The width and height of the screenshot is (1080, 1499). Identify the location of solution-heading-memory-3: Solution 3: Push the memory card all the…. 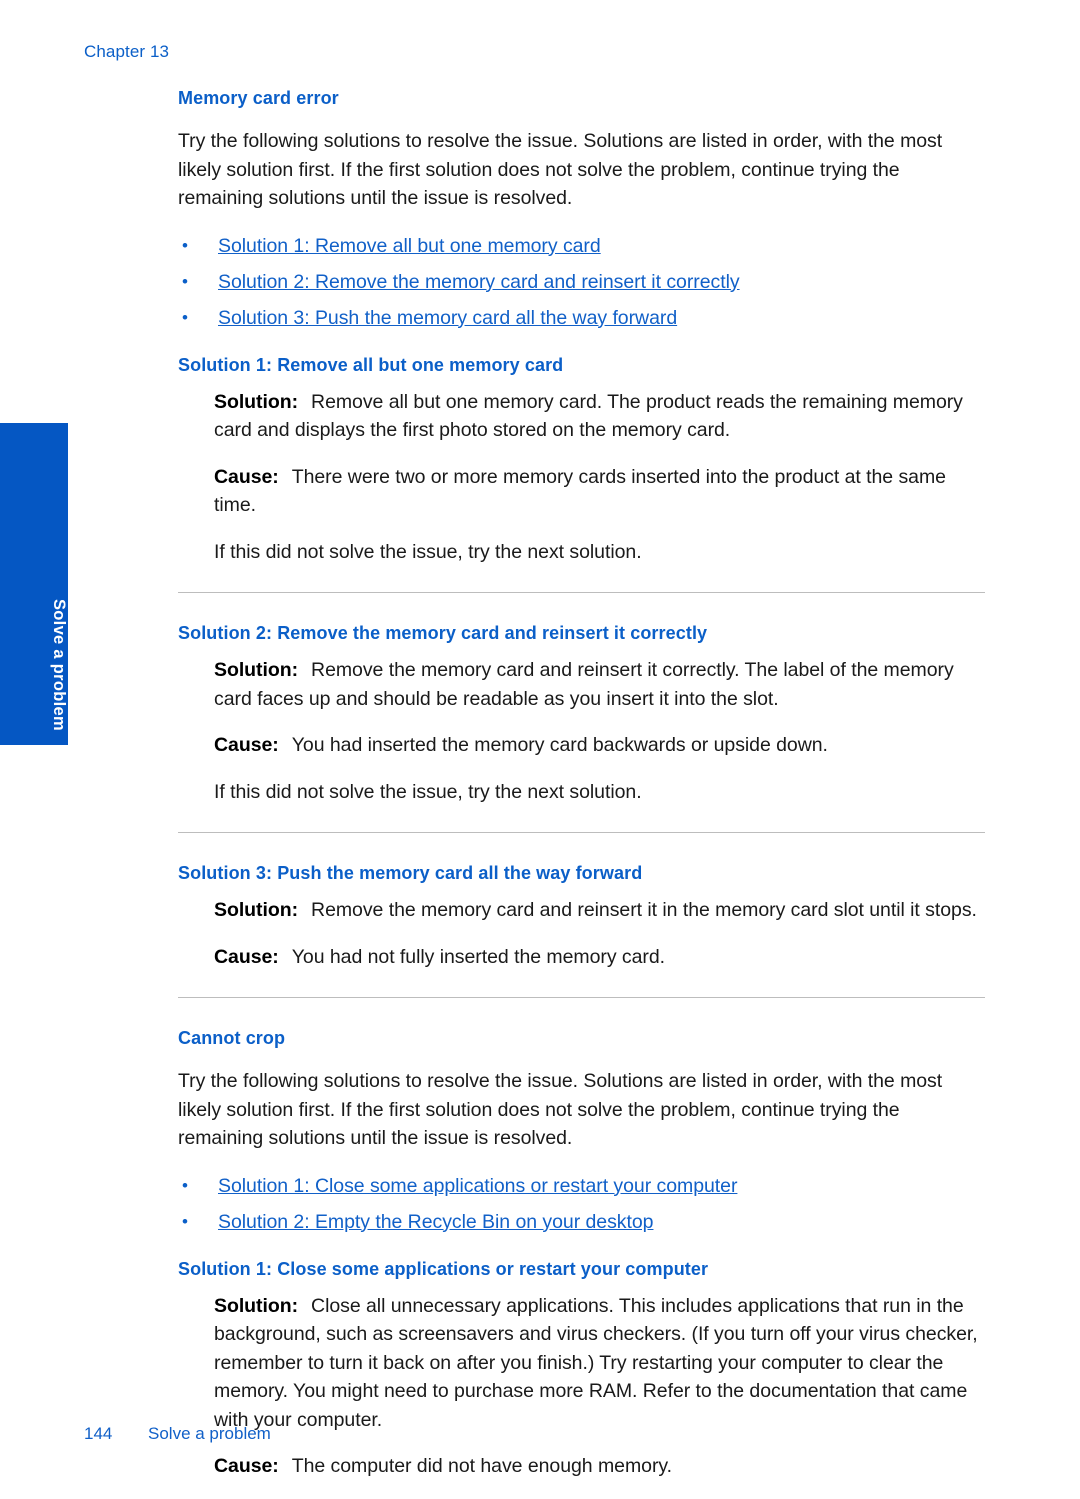
(410, 873).